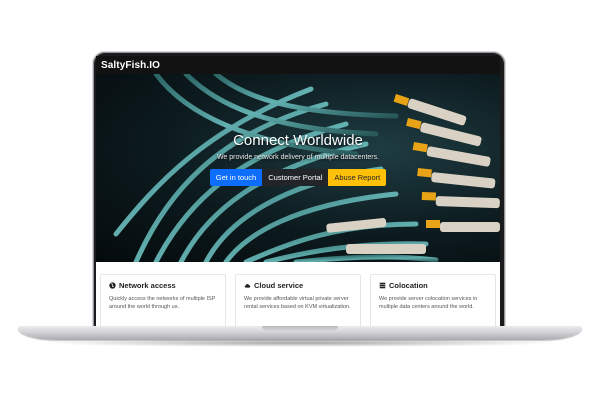 This screenshot has height=400, width=600. What do you see at coordinates (130, 65) in the screenshot?
I see `brand-link: SaltyFish.IO` at bounding box center [130, 65].